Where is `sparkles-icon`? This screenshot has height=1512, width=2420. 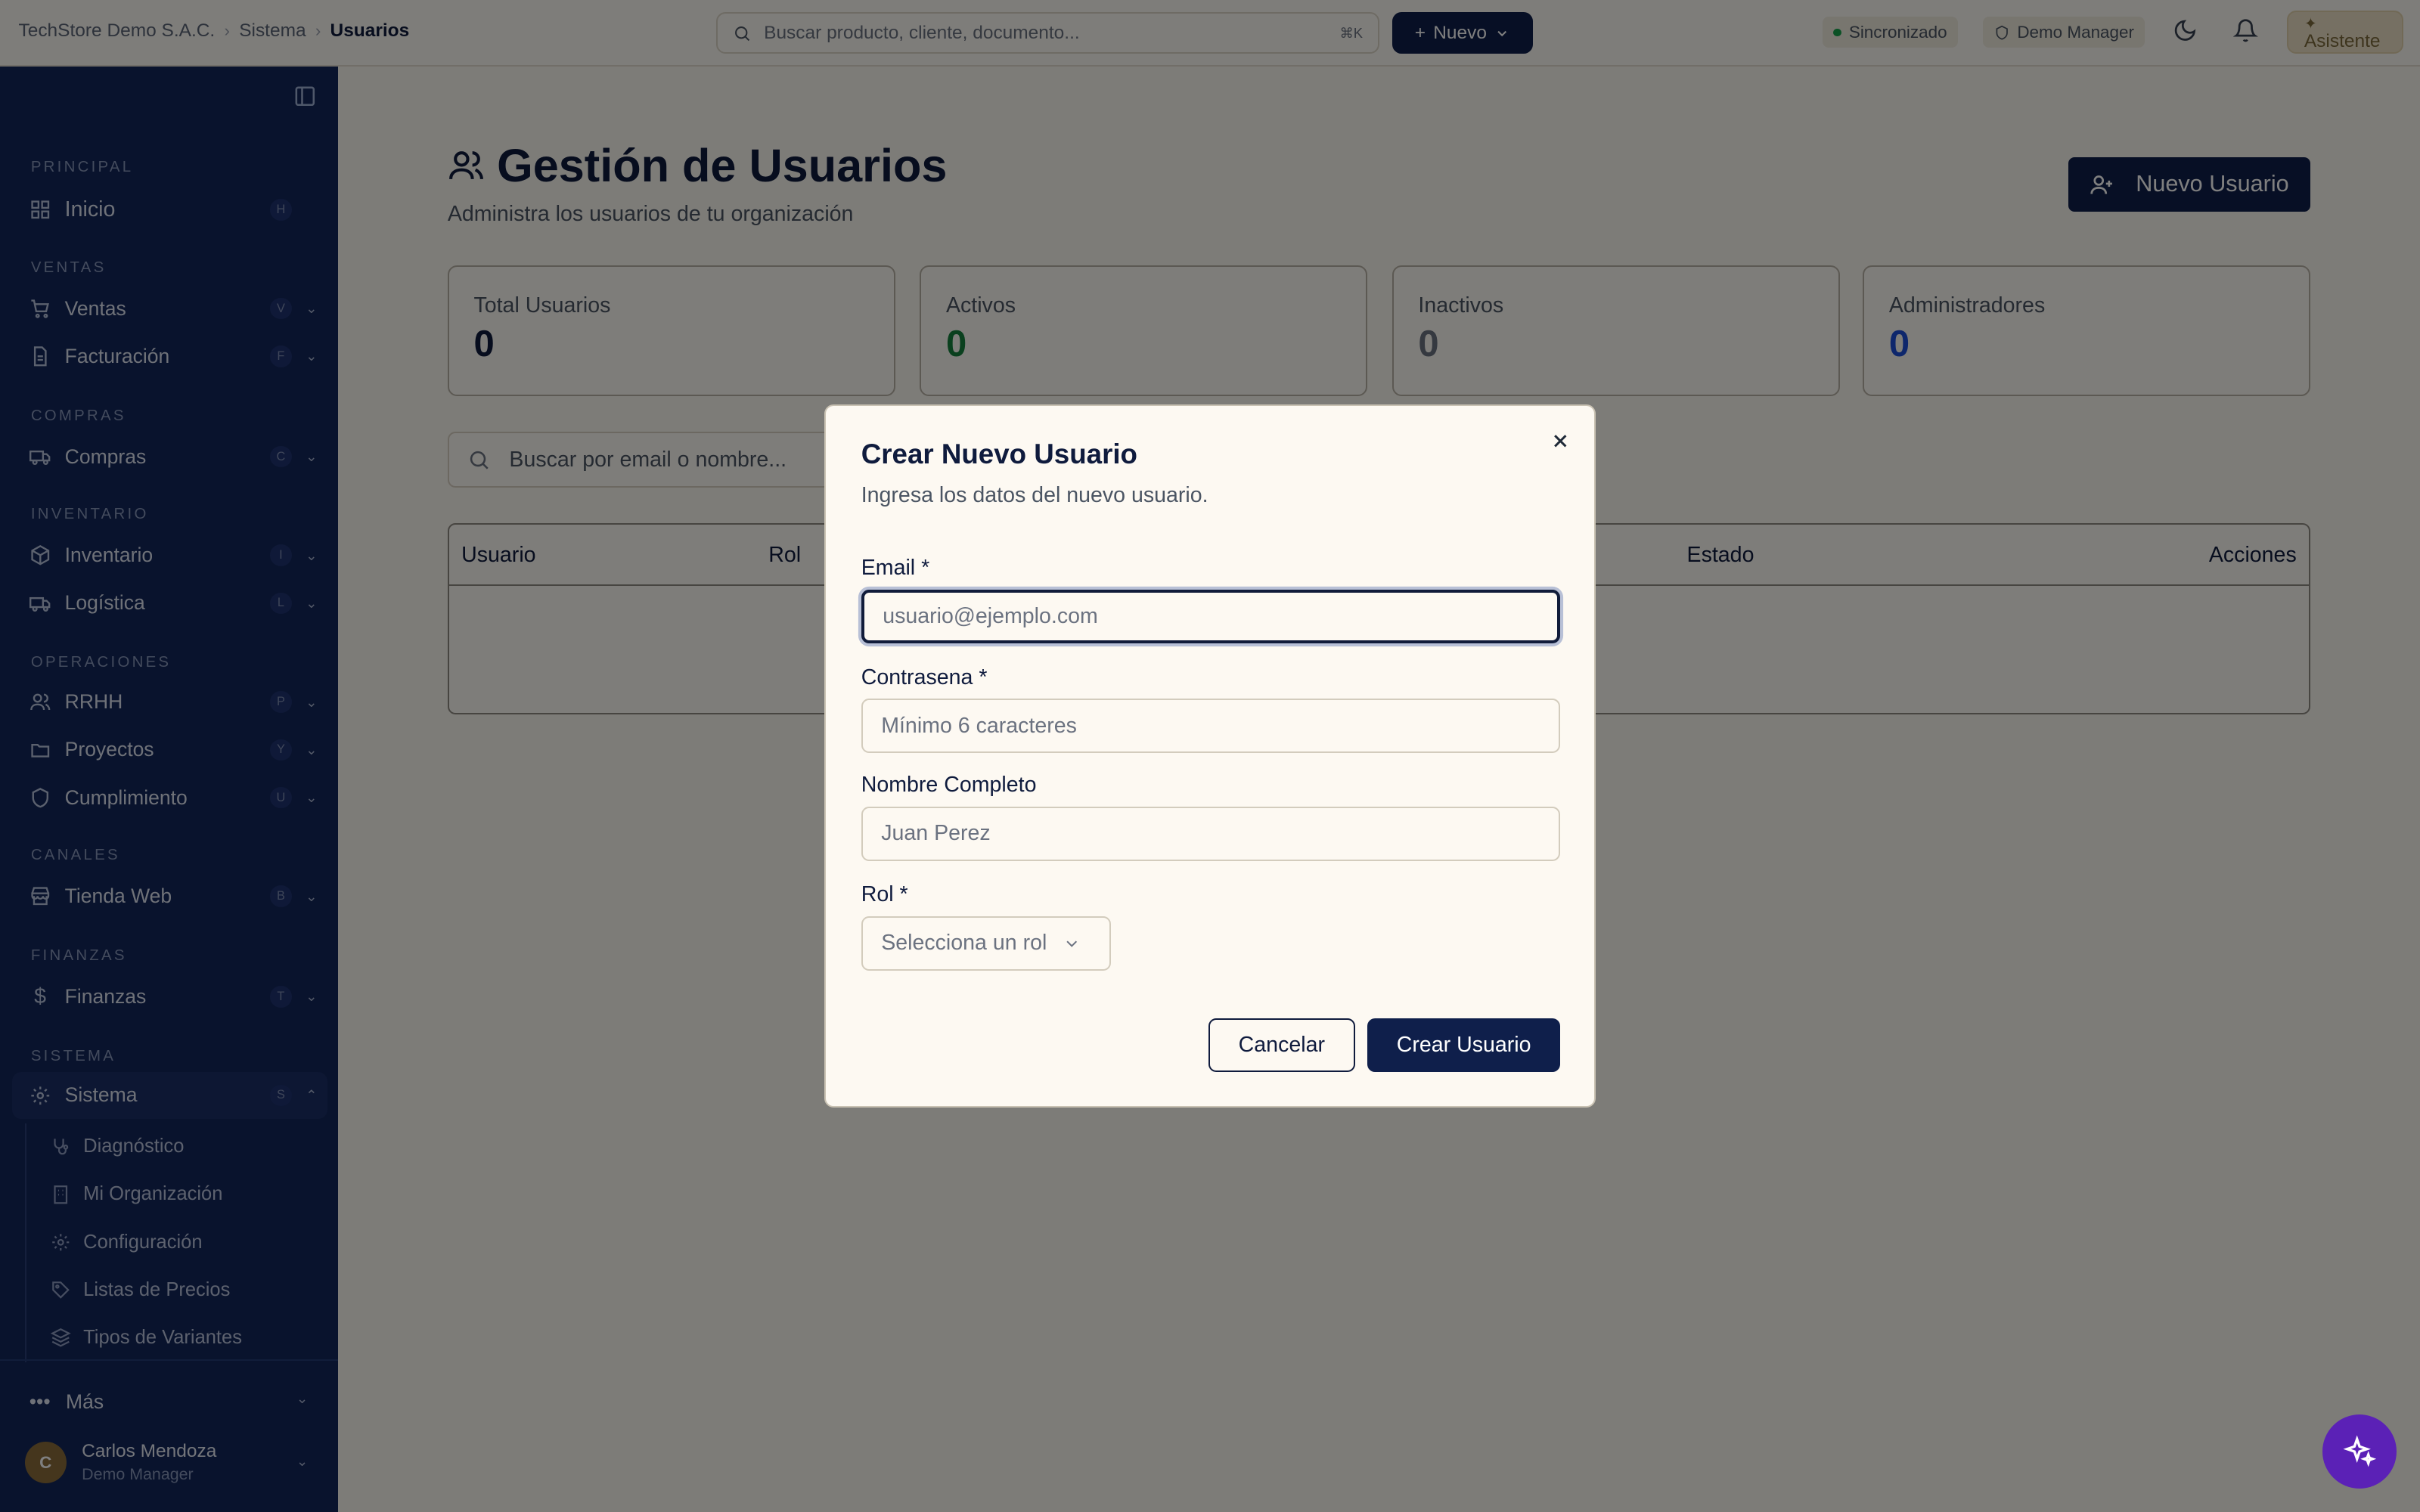
sparkles-icon is located at coordinates (2360, 1451).